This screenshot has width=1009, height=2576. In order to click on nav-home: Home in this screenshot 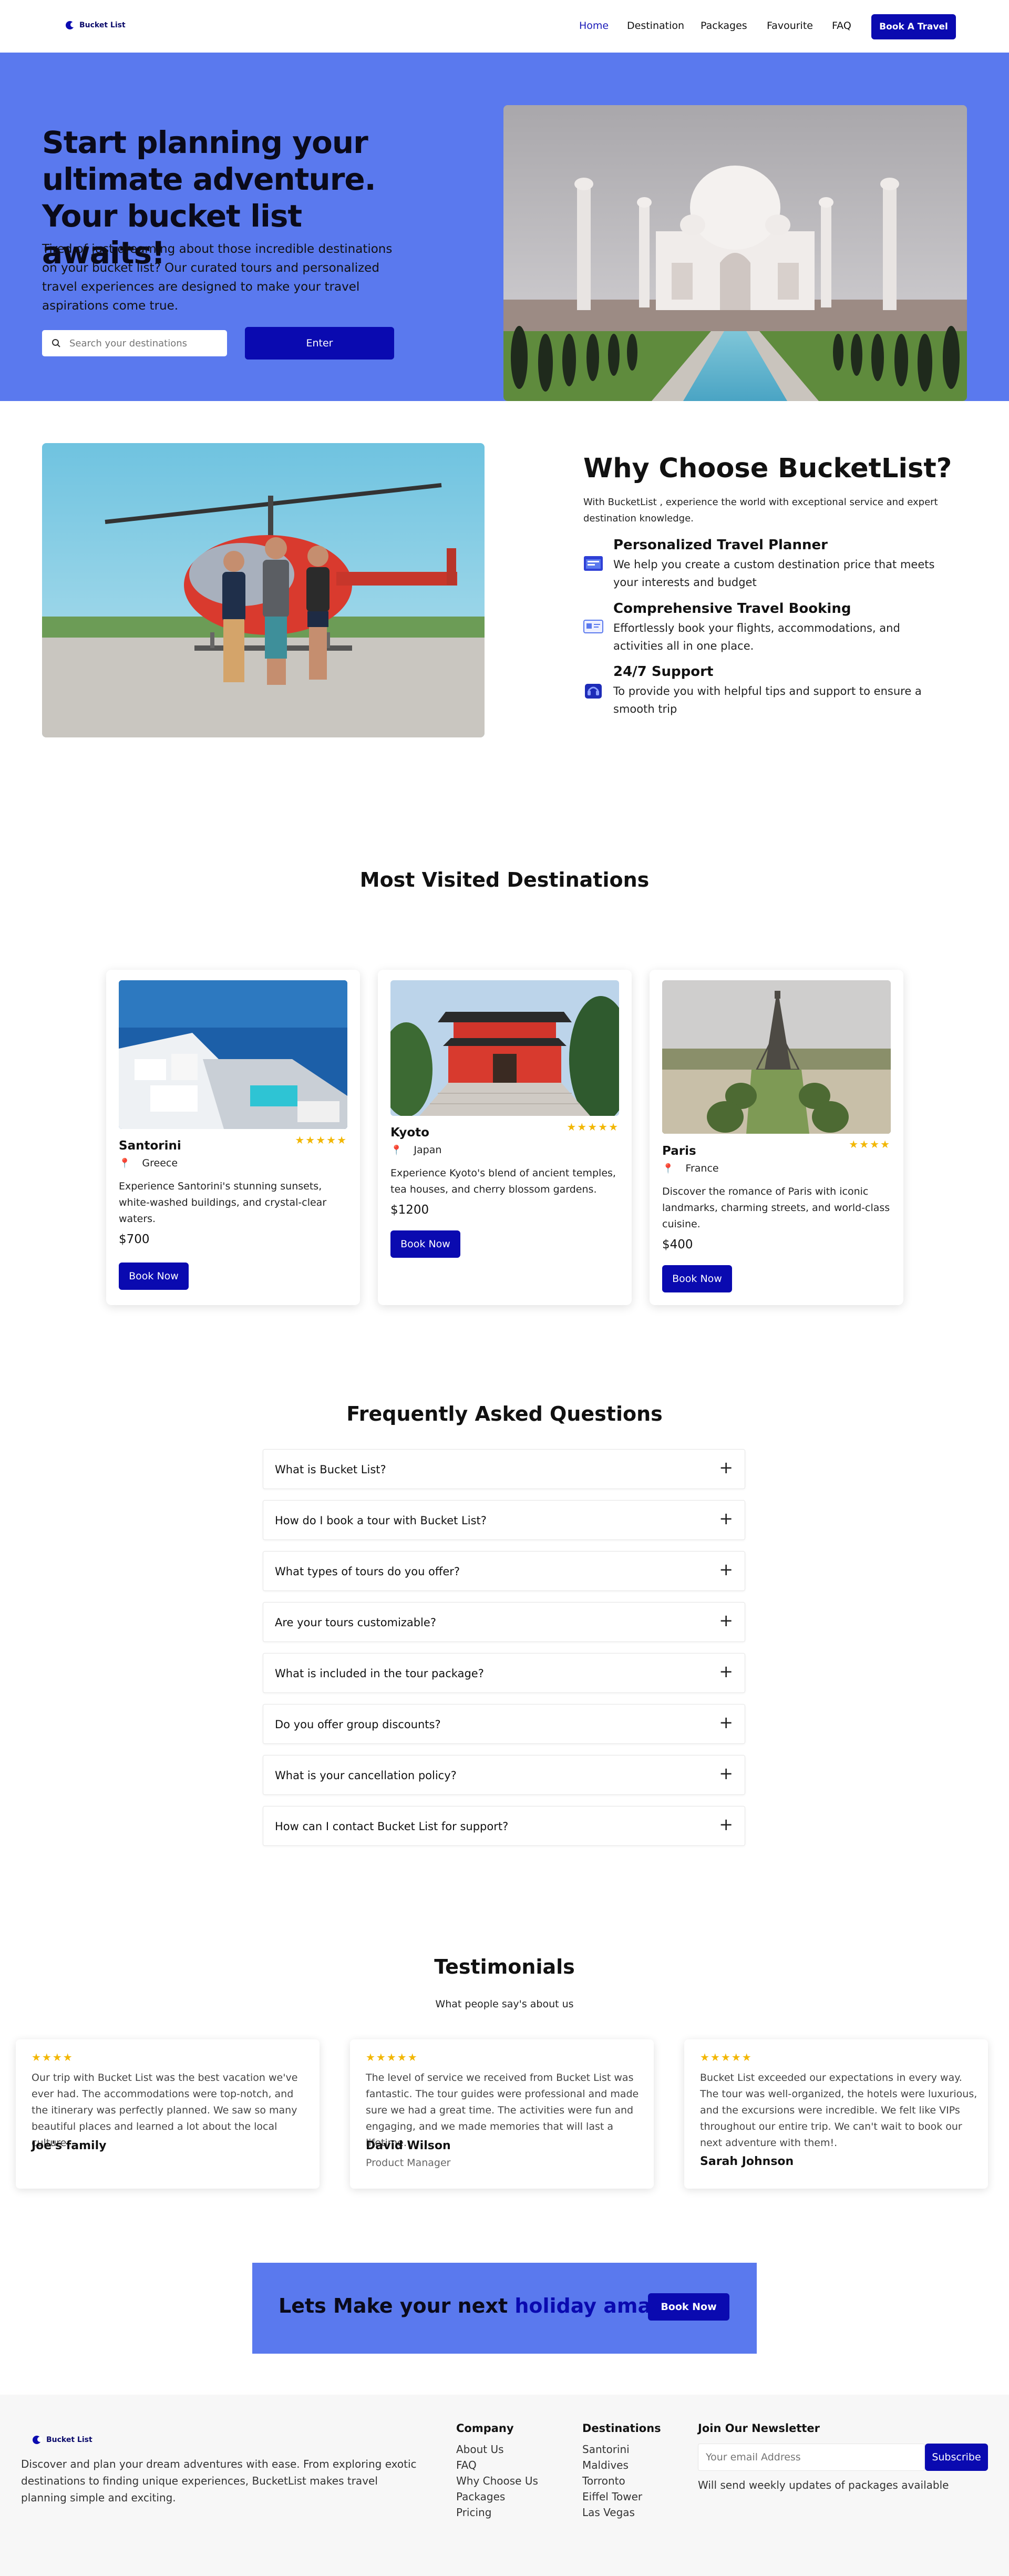, I will do `click(594, 26)`.